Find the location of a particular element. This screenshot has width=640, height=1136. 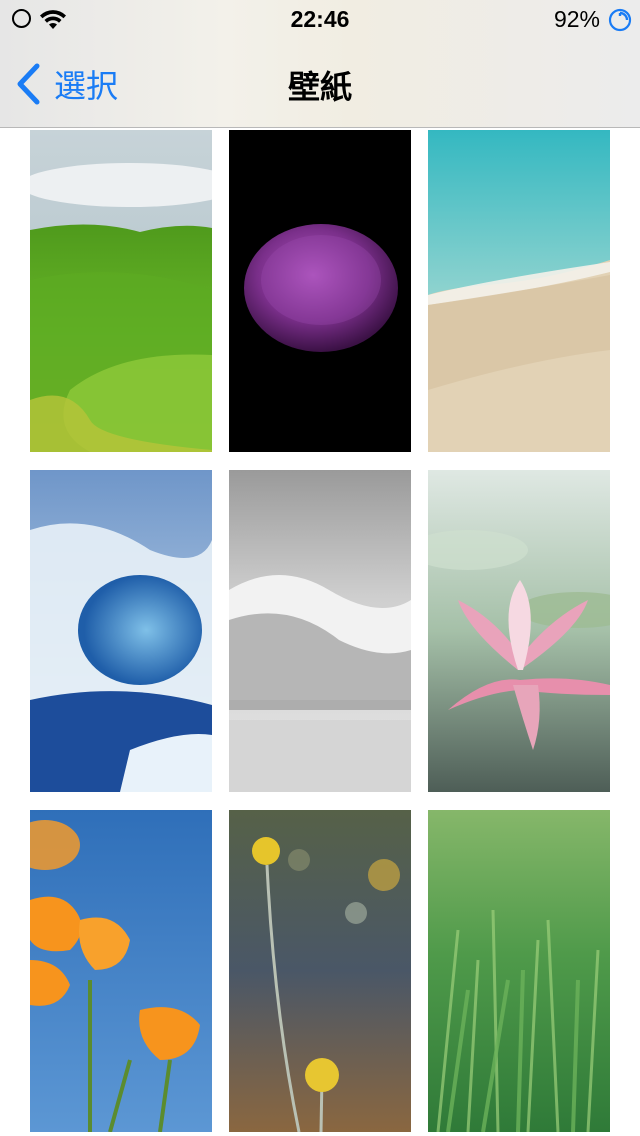

orange-poppies-image is located at coordinates (121, 971).